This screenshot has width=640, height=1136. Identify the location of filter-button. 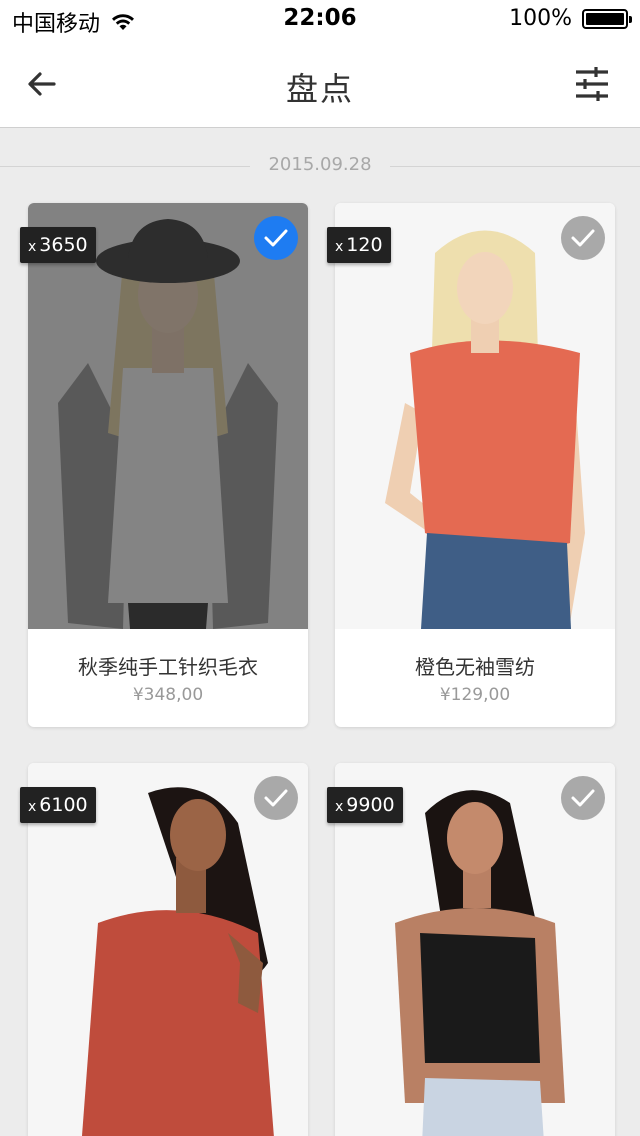
(592, 84).